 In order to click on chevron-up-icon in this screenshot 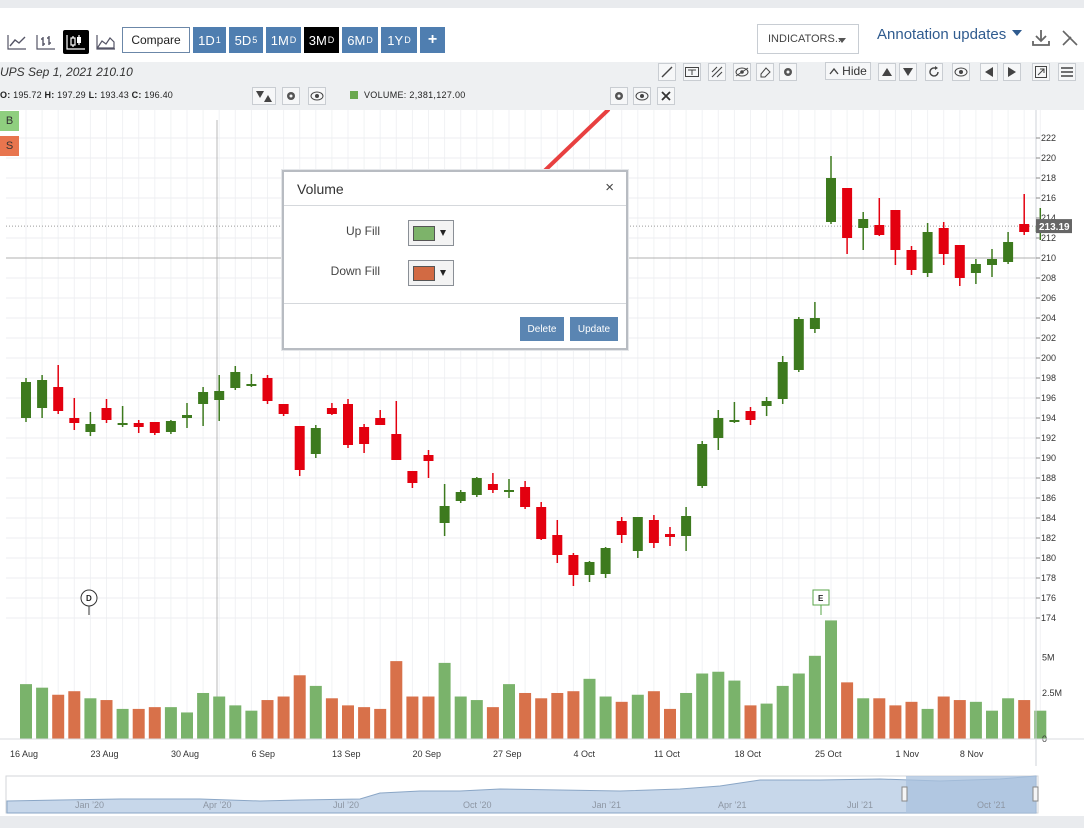, I will do `click(834, 71)`.